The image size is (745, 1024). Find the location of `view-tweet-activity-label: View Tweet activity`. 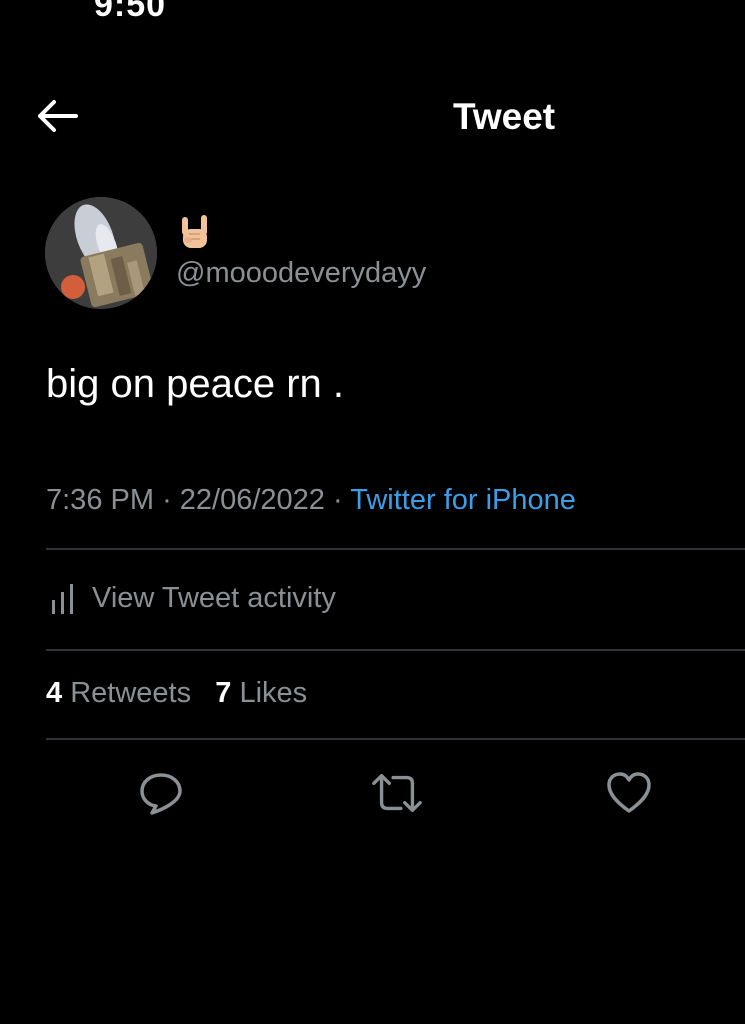

view-tweet-activity-label: View Tweet activity is located at coordinates (214, 597).